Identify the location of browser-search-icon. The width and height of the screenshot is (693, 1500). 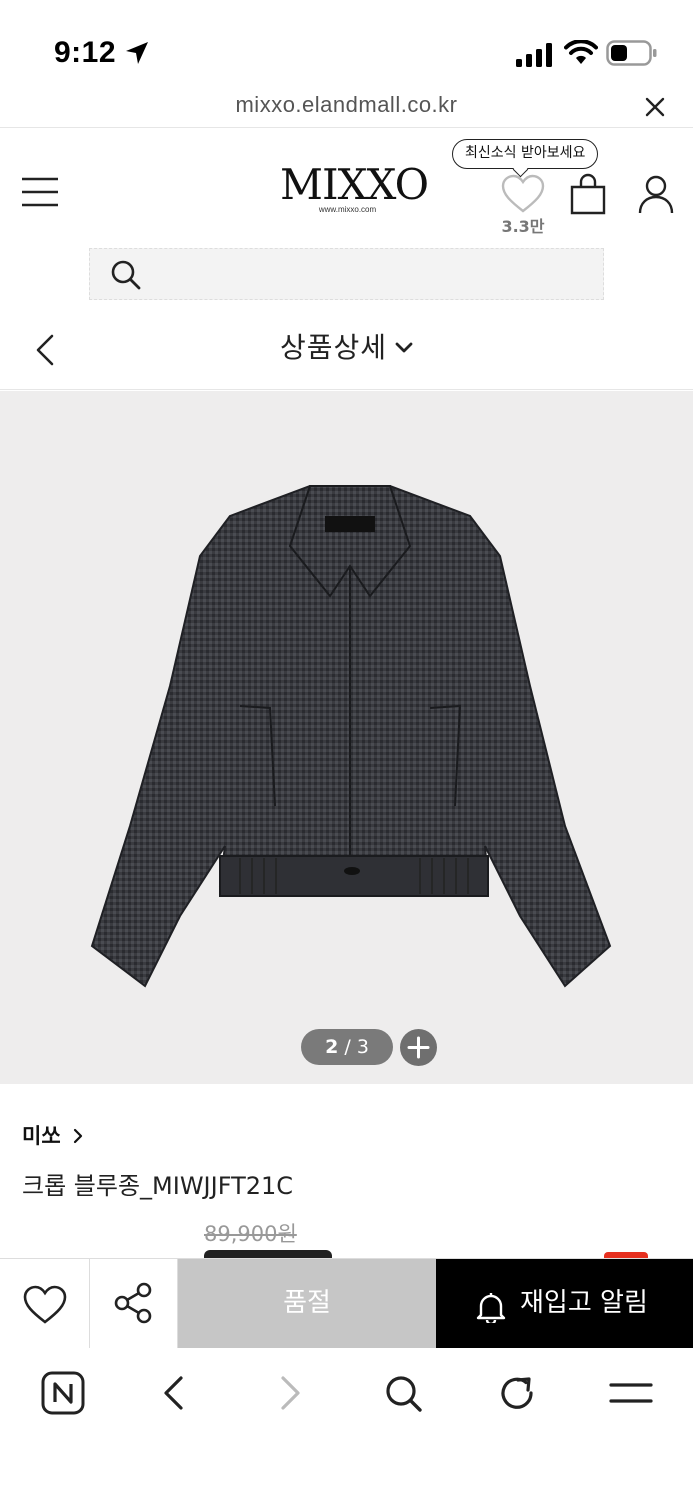
(403, 1393).